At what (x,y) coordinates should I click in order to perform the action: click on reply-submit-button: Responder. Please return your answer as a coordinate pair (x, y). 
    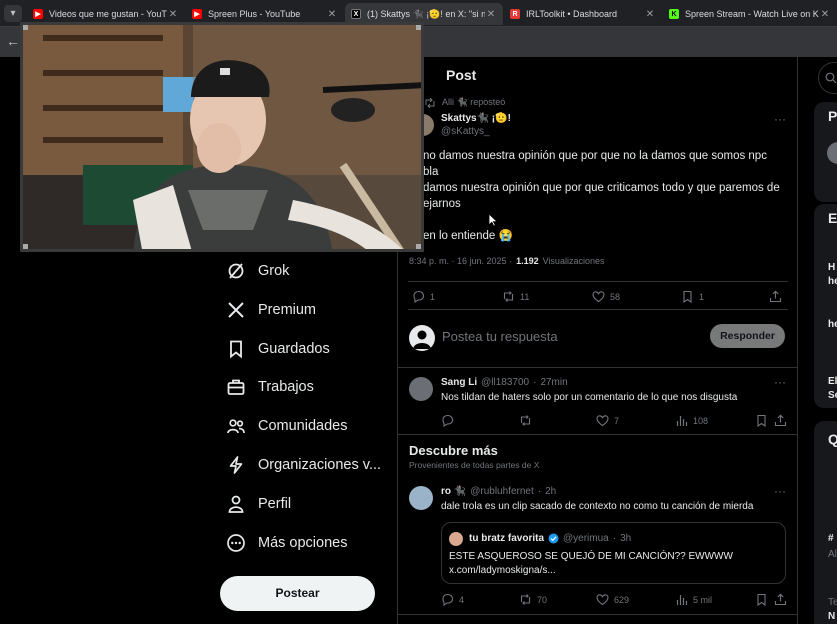
    Looking at the image, I should click on (747, 336).